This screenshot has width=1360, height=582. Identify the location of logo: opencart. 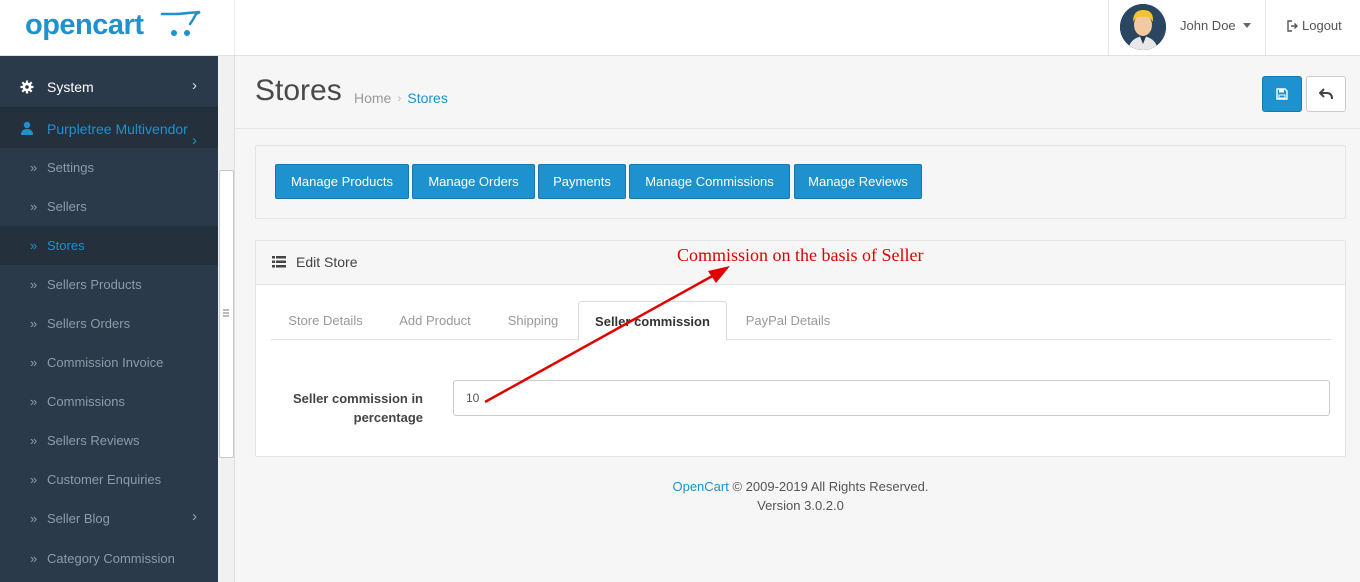
(117, 27).